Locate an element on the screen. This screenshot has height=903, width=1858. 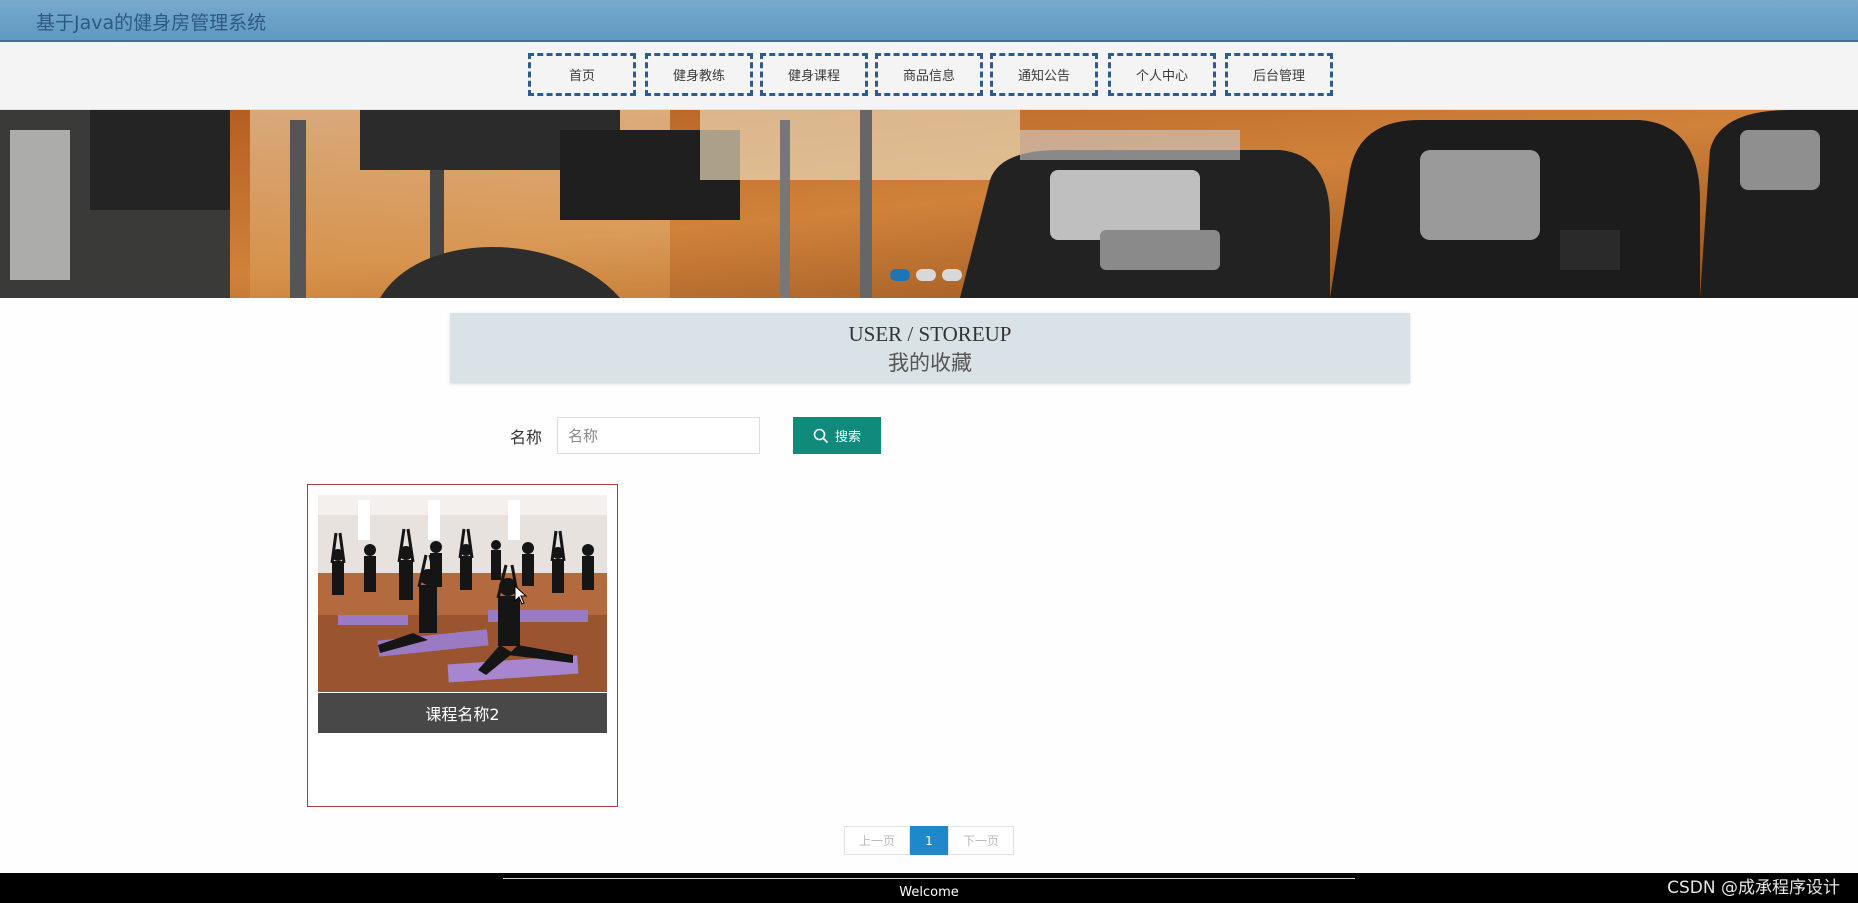
search-icon is located at coordinates (821, 435).